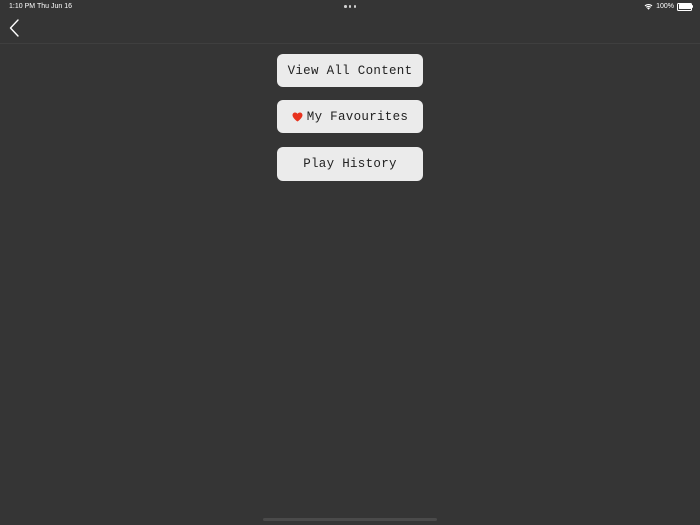 This screenshot has width=700, height=525. Describe the element at coordinates (22, 6) in the screenshot. I see `status-time: 1:10 PM` at that location.